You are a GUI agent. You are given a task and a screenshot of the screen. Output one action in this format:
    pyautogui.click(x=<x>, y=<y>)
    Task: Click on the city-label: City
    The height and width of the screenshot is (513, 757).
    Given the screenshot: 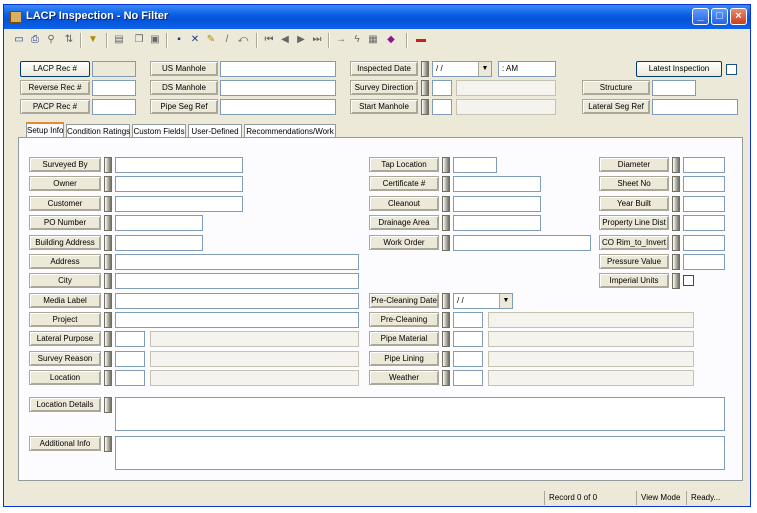 What is the action you would take?
    pyautogui.click(x=65, y=280)
    